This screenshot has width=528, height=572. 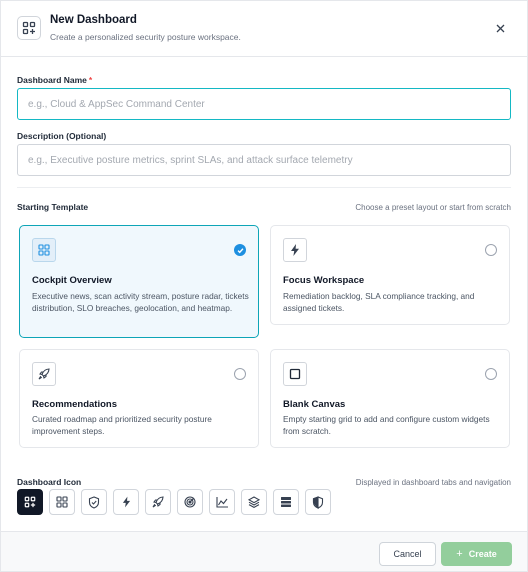 I want to click on icon-option-shield-half, so click(x=318, y=502).